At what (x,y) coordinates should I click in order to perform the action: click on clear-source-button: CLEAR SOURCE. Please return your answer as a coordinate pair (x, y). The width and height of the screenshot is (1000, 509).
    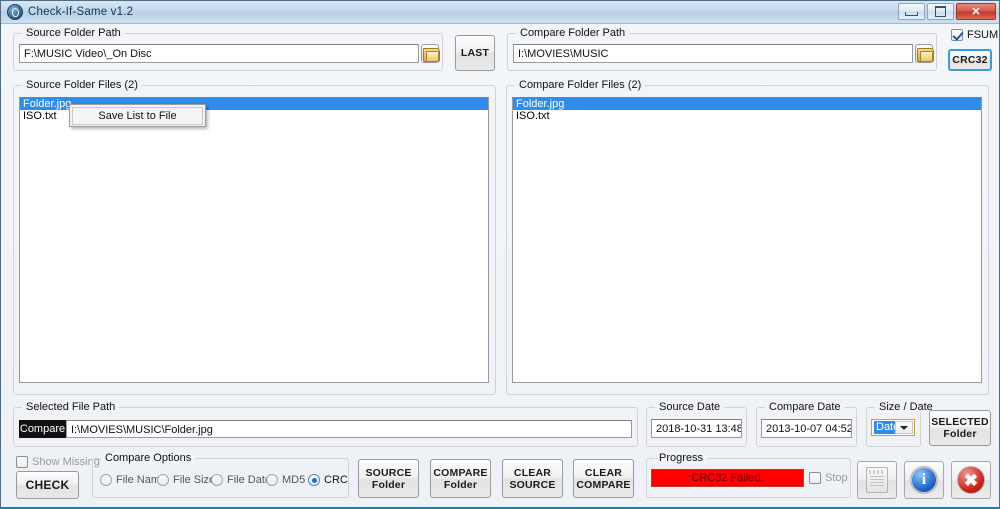
    Looking at the image, I should click on (532, 478).